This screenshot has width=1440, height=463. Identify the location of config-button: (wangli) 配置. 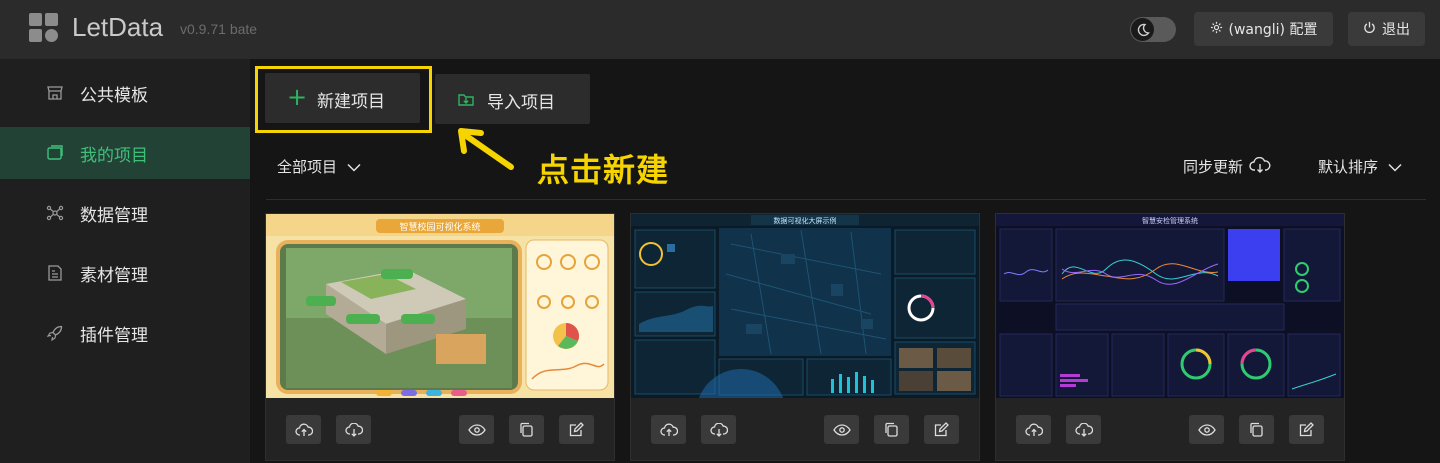
(1263, 29).